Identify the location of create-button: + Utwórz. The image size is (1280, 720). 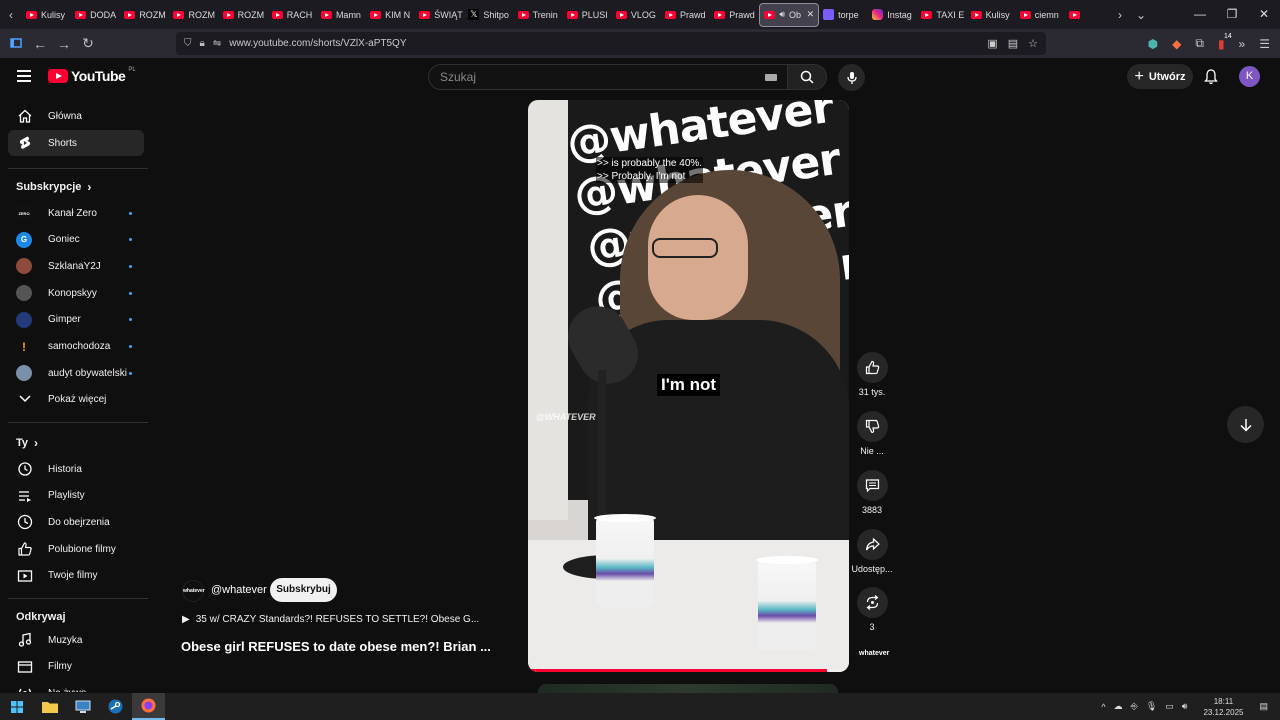
(1160, 76).